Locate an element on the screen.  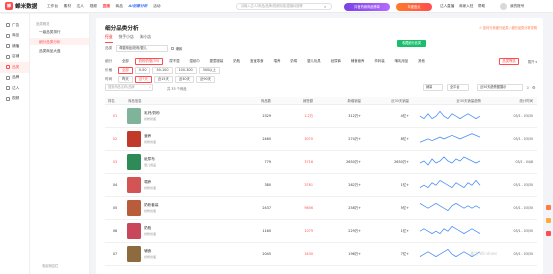
filter-chip: 哺乳用品 is located at coordinates (402, 61).